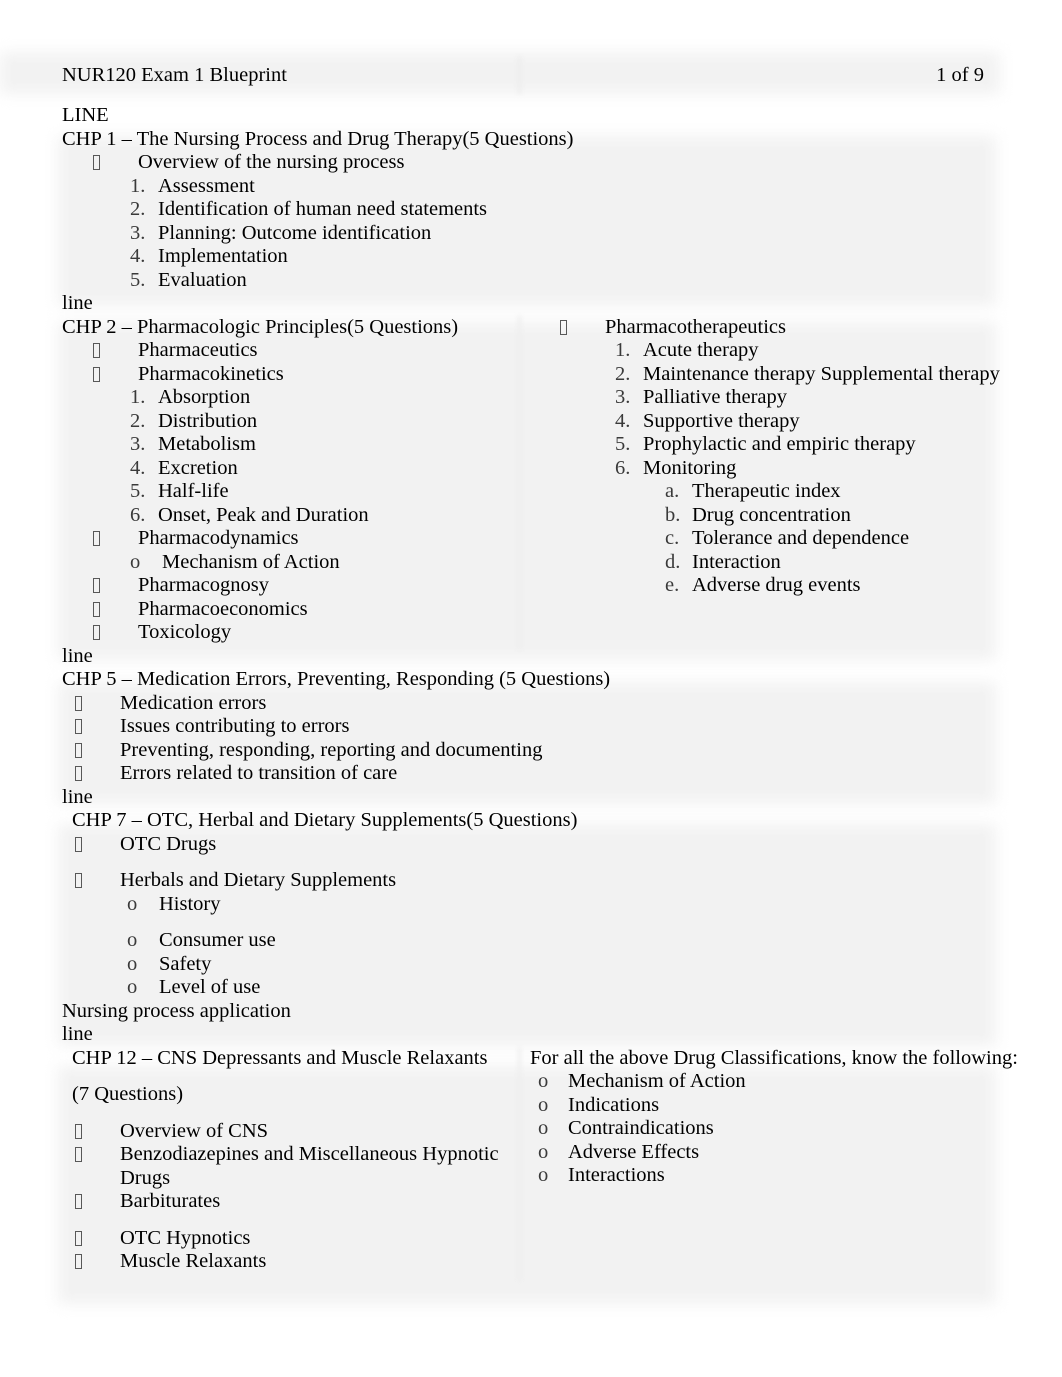 This screenshot has width=1062, height=1377. Describe the element at coordinates (258, 880) in the screenshot. I see `list-item-label: Herbals and Dietary Supplements` at that location.